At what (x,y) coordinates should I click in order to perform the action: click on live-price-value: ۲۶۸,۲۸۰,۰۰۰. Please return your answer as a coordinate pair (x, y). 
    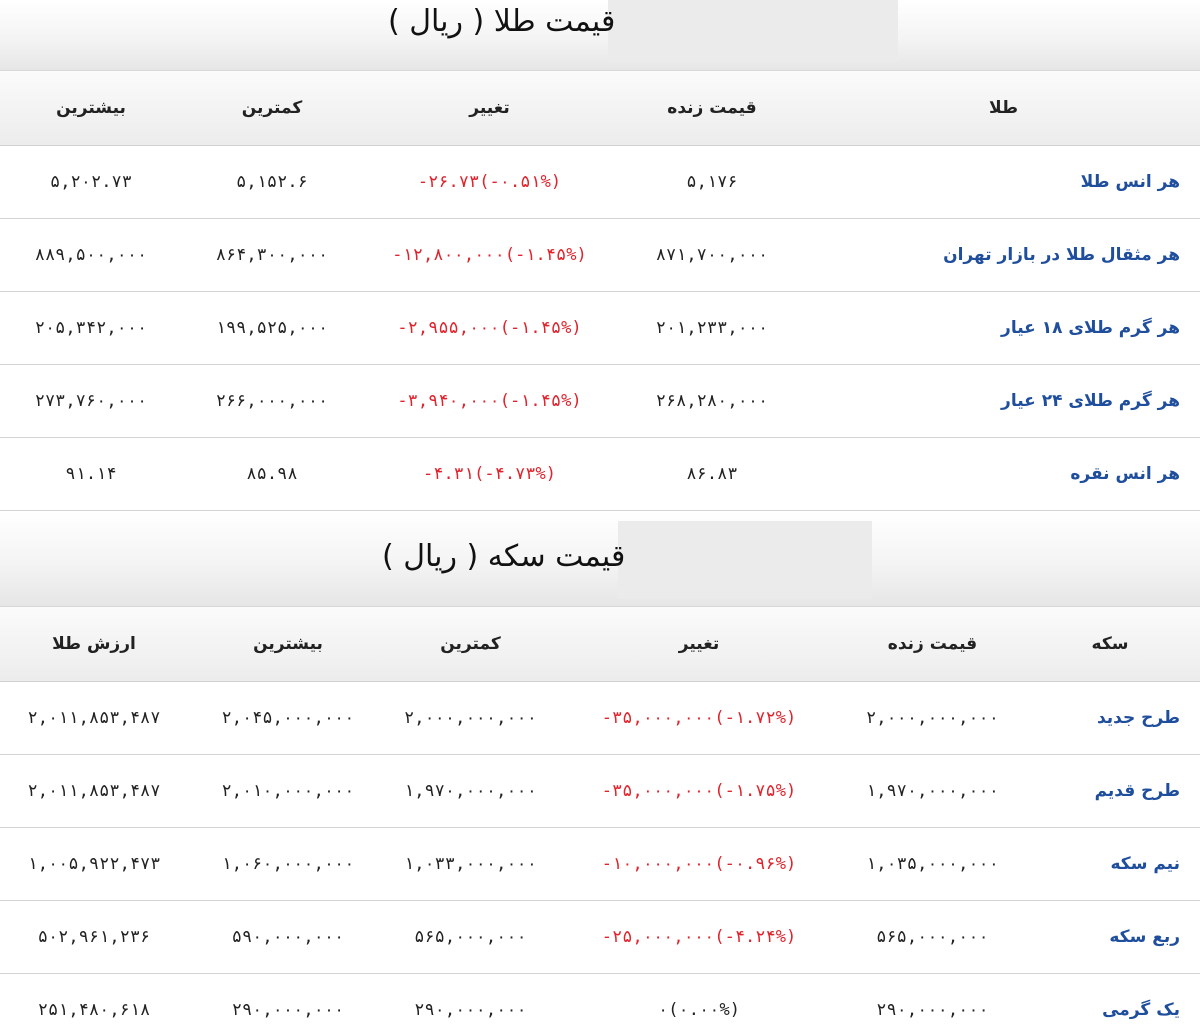
    Looking at the image, I should click on (712, 401).